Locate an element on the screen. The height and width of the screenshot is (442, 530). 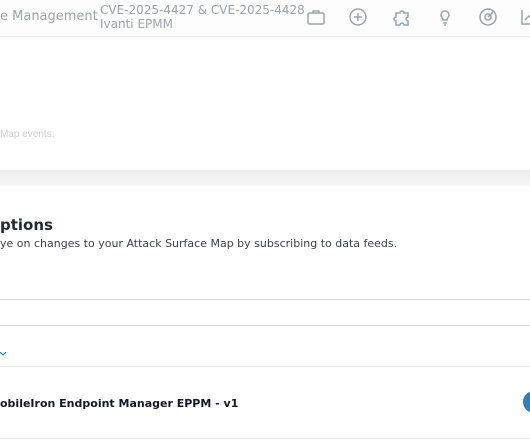
nav-section-label: e Management is located at coordinates (49, 16).